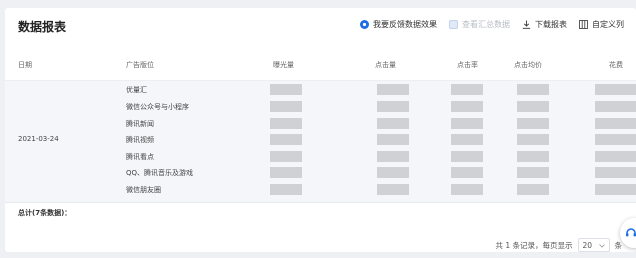 This screenshot has height=258, width=636. Describe the element at coordinates (140, 65) in the screenshot. I see `column-header-placement: 广告版位` at that location.